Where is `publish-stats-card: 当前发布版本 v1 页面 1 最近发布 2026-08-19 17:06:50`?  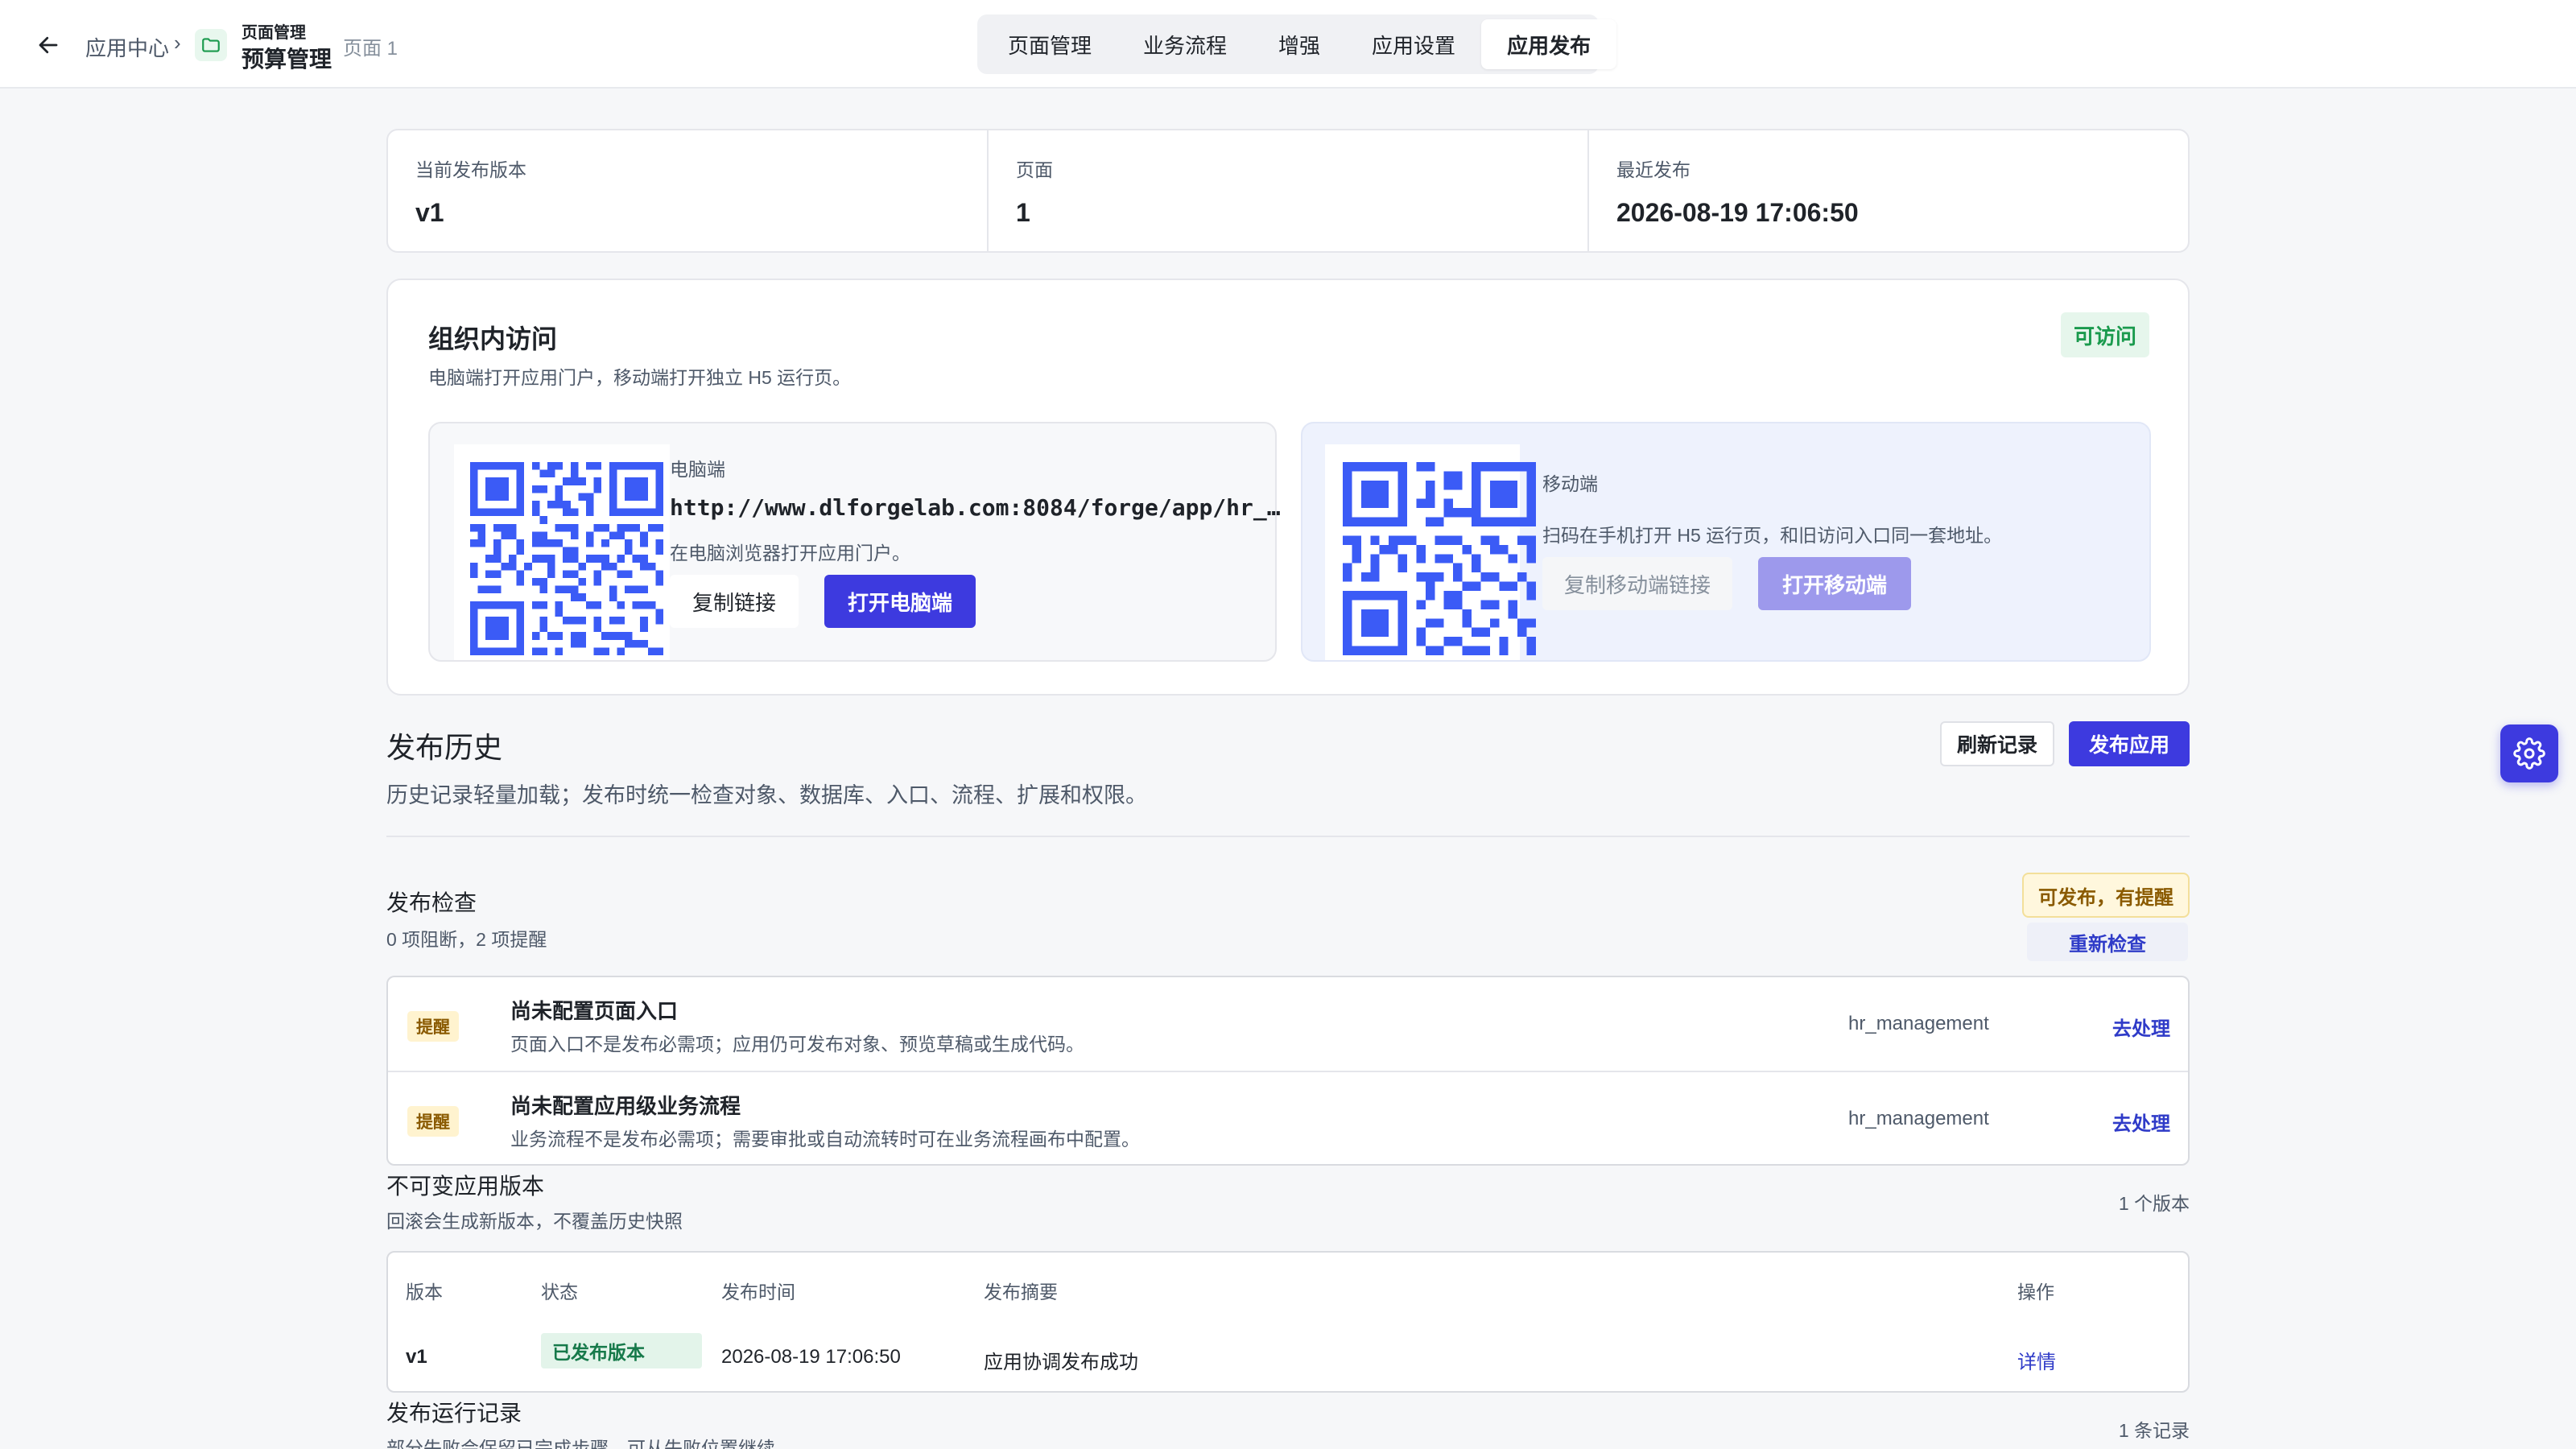
publish-stats-card: 当前发布版本 v1 页面 1 最近发布 2026-08-19 17:06:50 is located at coordinates (1288, 191).